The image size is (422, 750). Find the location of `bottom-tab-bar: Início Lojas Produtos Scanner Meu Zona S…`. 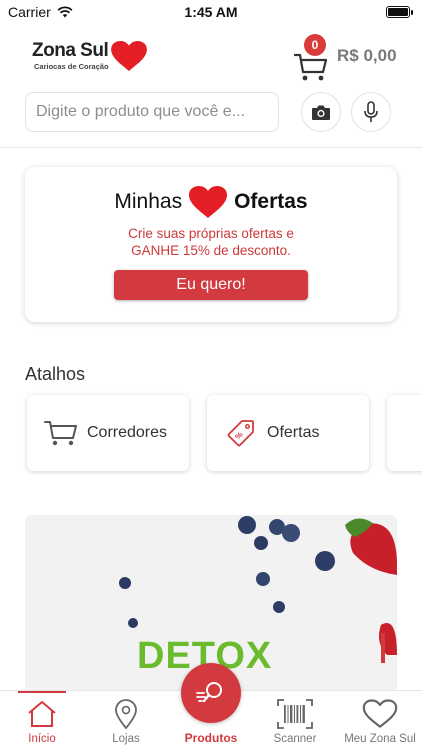

bottom-tab-bar: Início Lojas Produtos Scanner Meu Zona S… is located at coordinates (211, 706).